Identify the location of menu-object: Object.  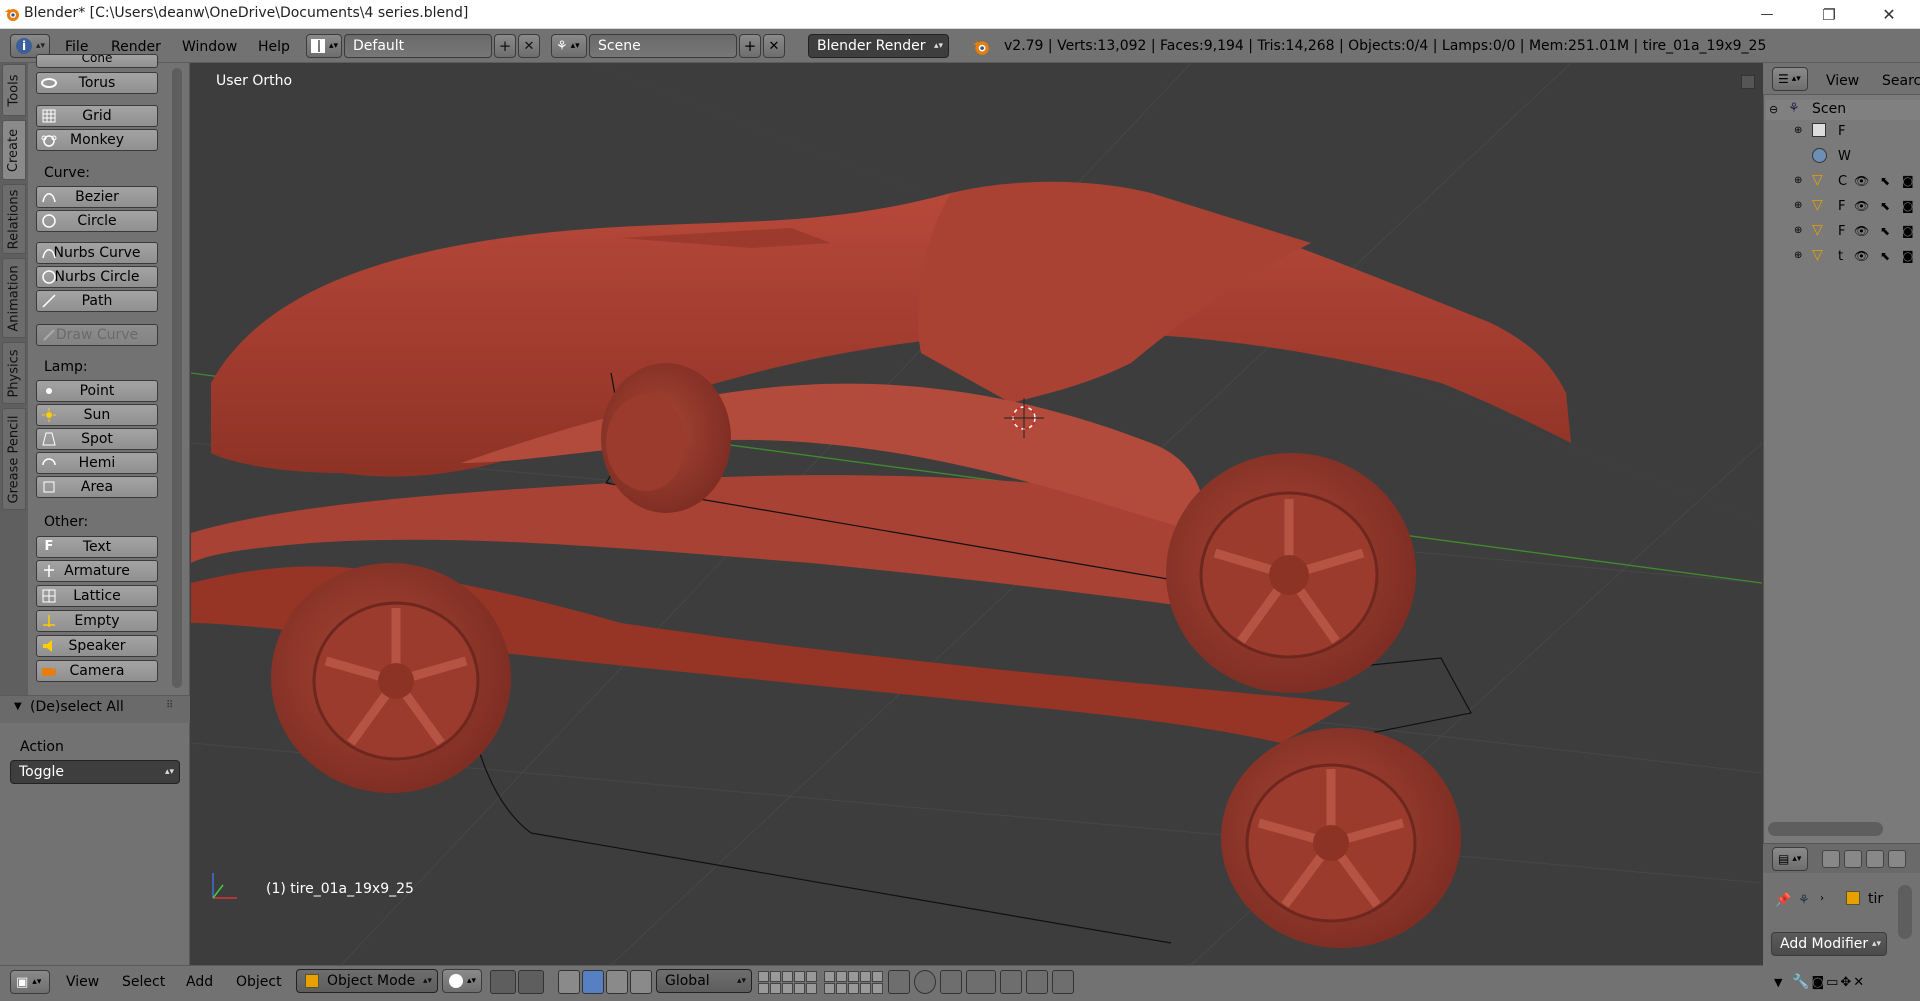
(259, 982).